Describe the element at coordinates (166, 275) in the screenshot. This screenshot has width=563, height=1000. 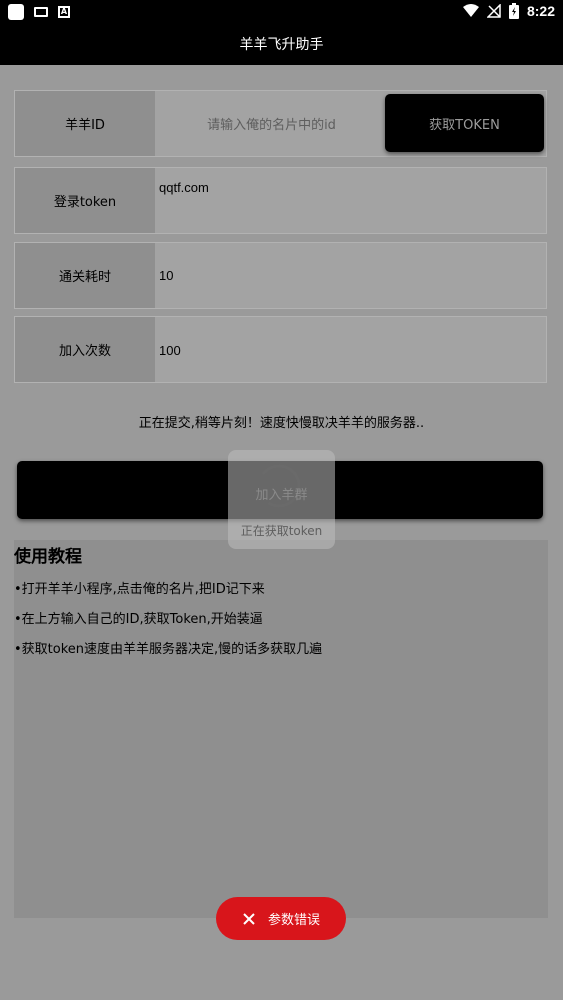
I see `clear-time-input: 10` at that location.